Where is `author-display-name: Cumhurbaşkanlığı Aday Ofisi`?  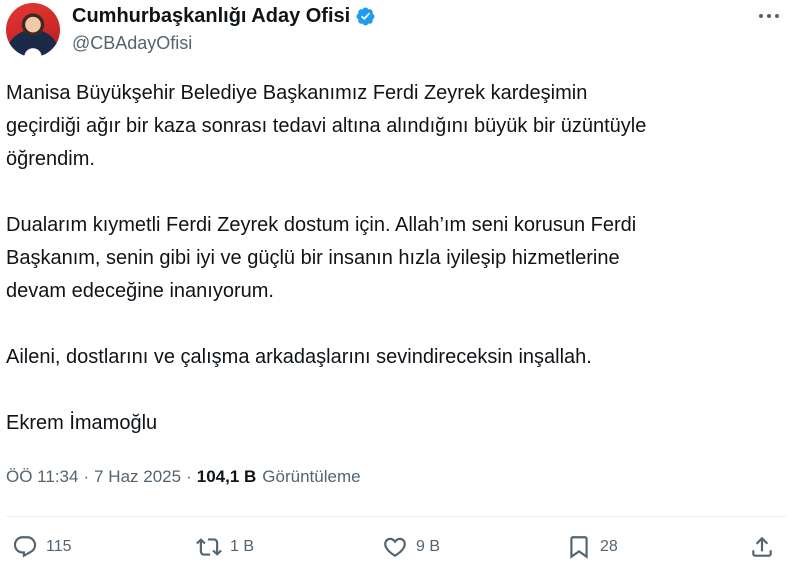 author-display-name: Cumhurbaşkanlığı Aday Ofisi is located at coordinates (211, 16).